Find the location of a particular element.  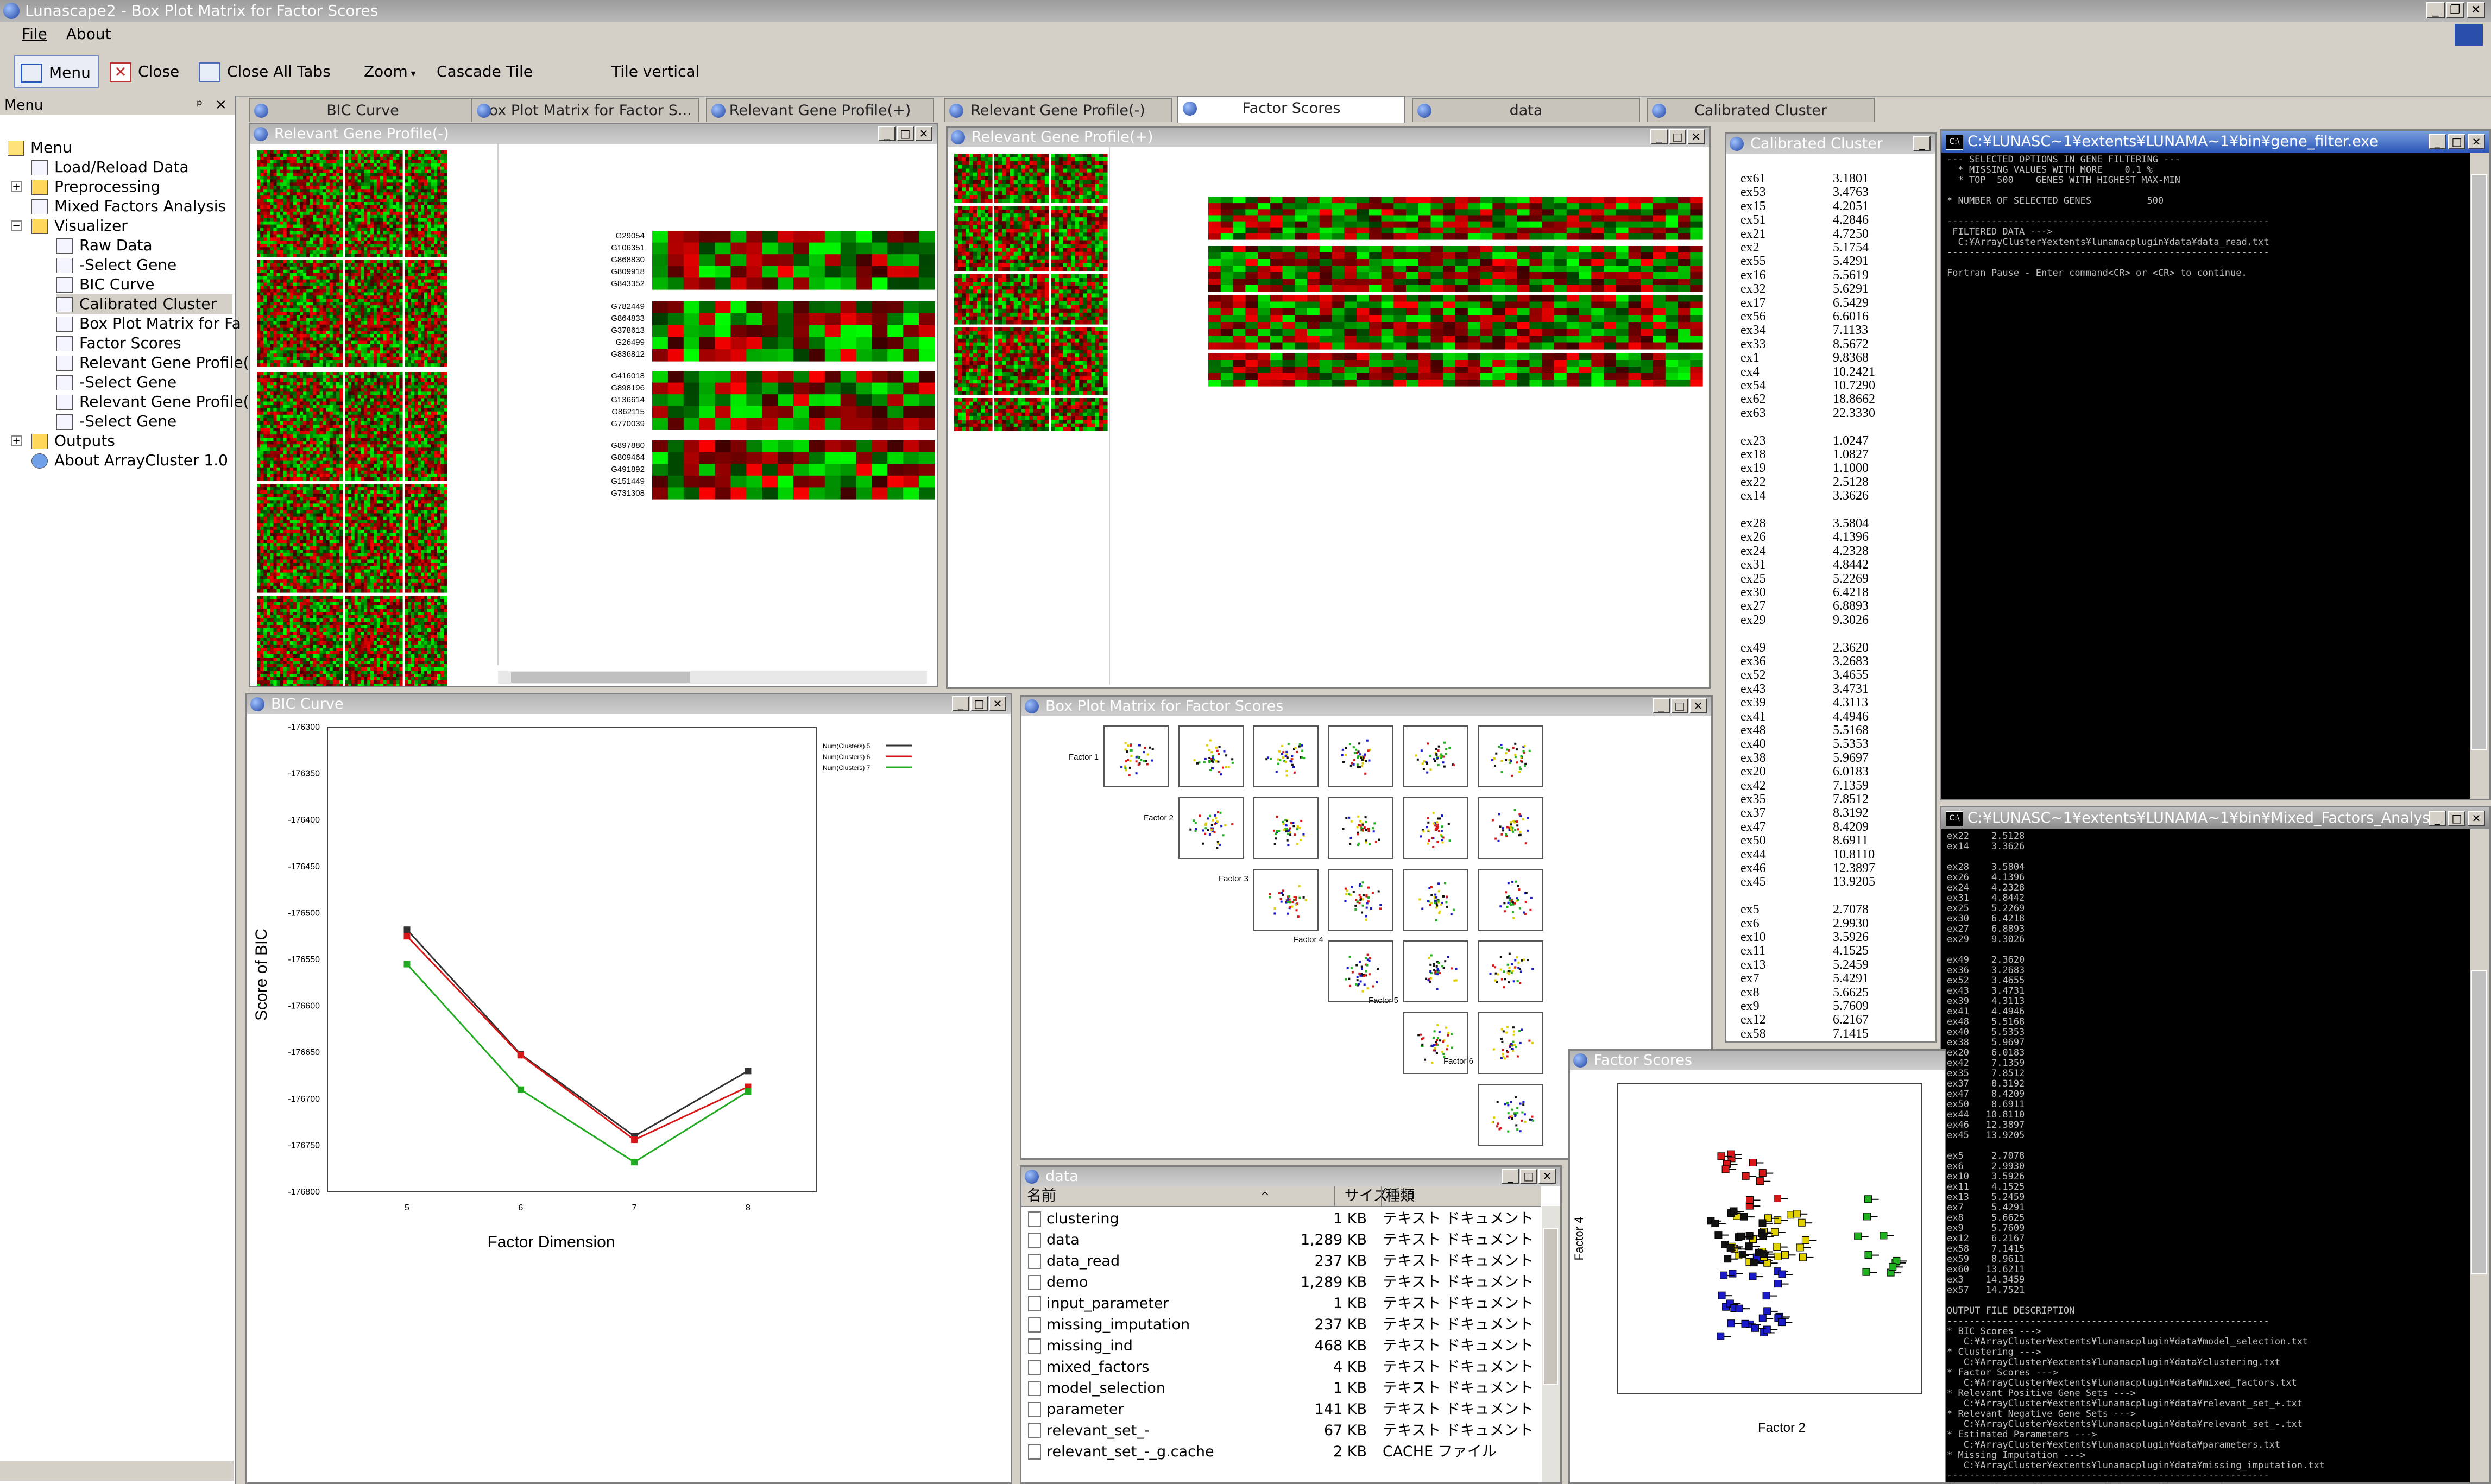

file-row: model_selection 1 KB テキスト ドキュメント is located at coordinates (1281, 1388).